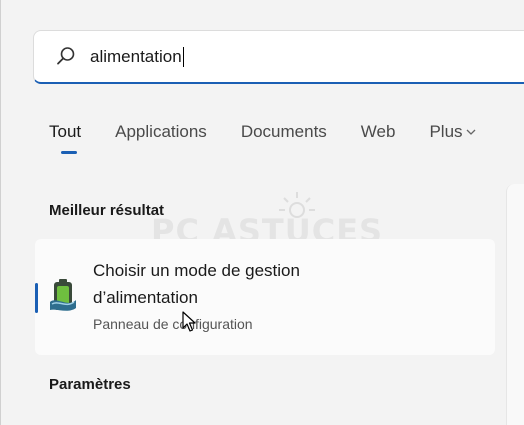 The width and height of the screenshot is (524, 425). What do you see at coordinates (66, 56) in the screenshot?
I see `search-icon` at bounding box center [66, 56].